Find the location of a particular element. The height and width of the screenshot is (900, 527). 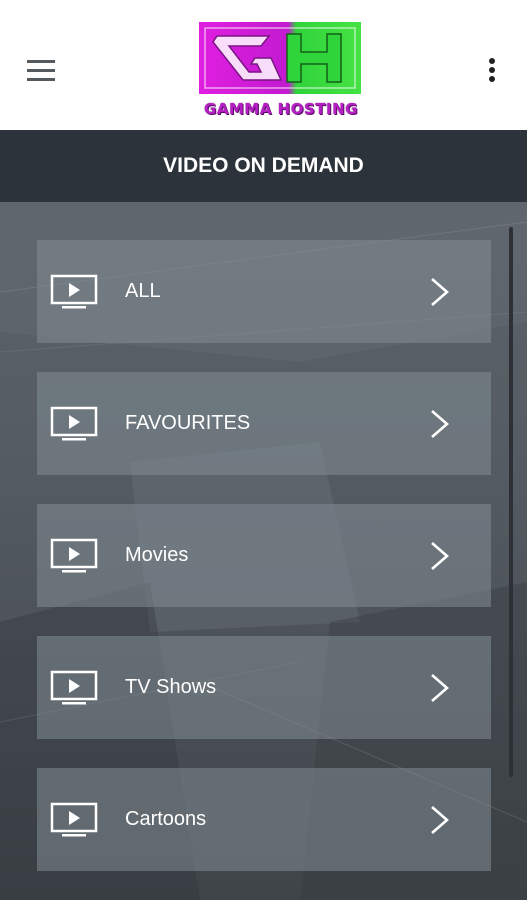

menu-item-movies: Movies is located at coordinates (264, 555).